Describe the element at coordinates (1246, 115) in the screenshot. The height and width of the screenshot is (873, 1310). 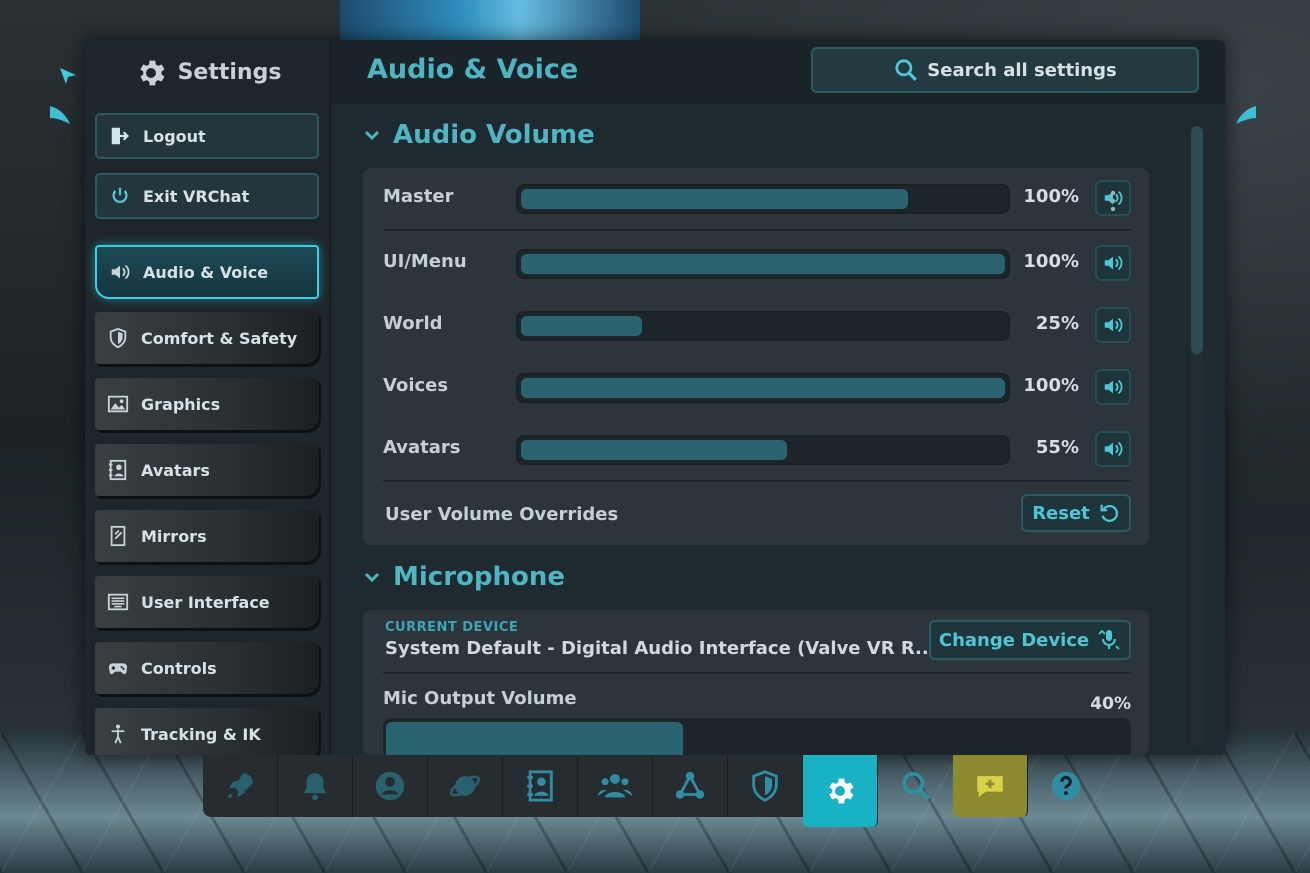
I see `wing-right-icon` at that location.